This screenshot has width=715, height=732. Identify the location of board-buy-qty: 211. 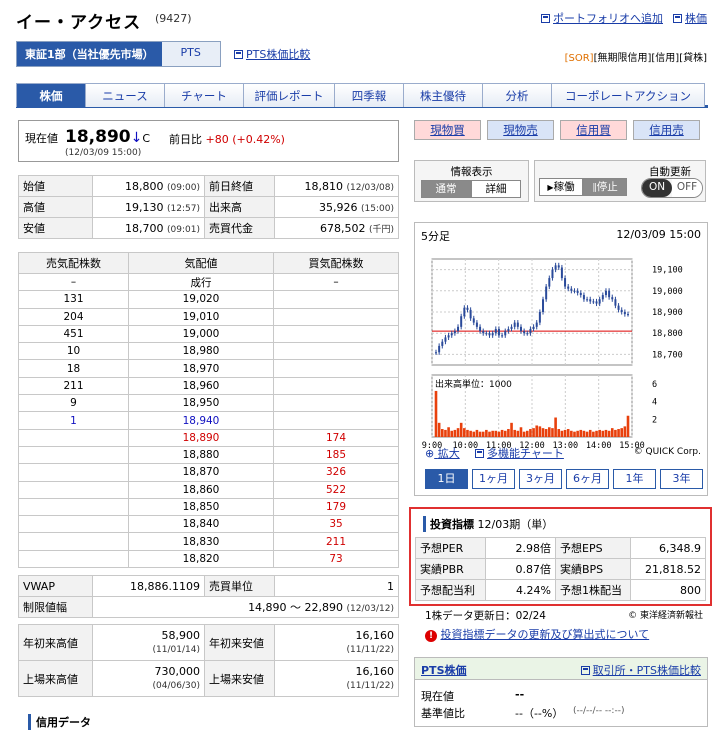
(336, 541).